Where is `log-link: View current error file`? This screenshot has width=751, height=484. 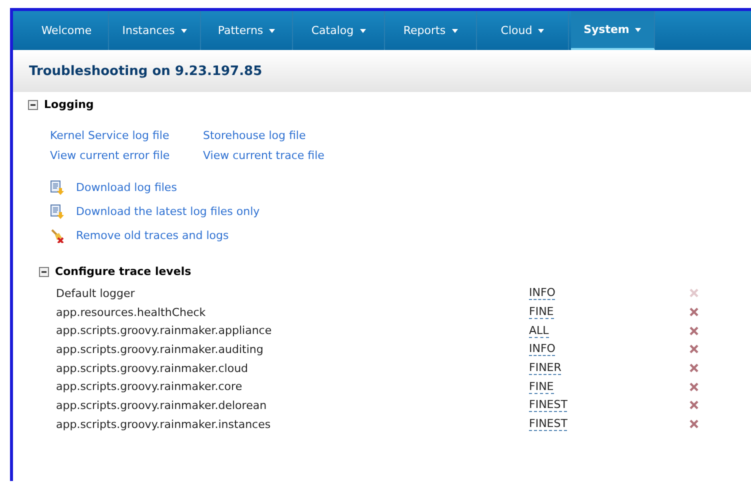
log-link: View current error file is located at coordinates (126, 155).